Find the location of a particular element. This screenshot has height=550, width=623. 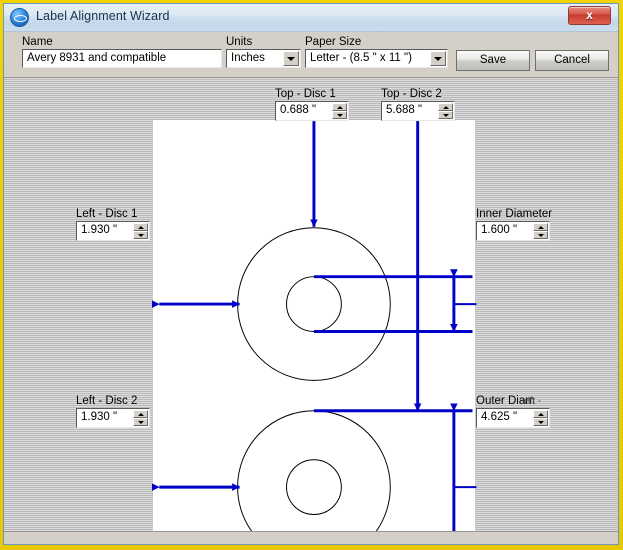

top-disc-2-stepper: 5.688 " is located at coordinates (418, 111).